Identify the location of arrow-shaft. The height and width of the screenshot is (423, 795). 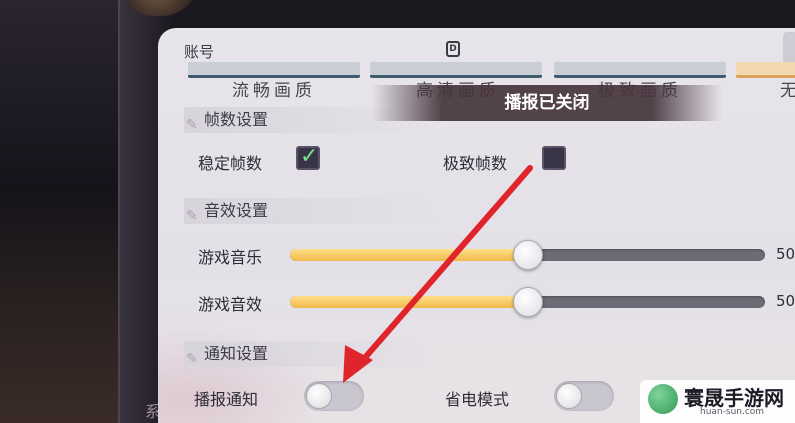
(443, 268).